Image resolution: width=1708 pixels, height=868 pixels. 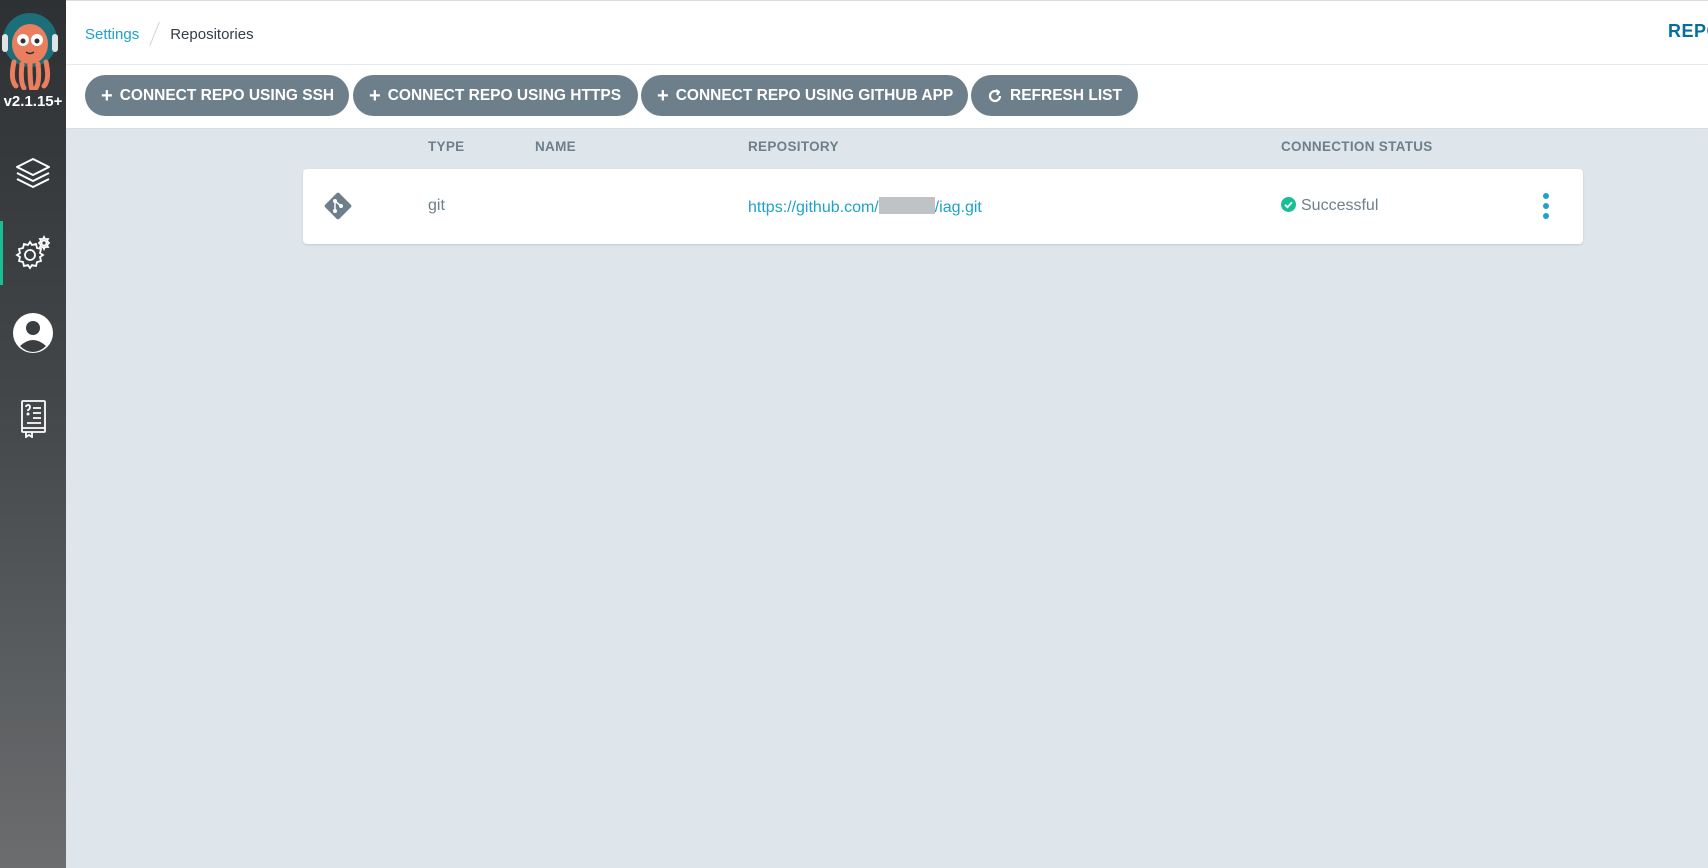 I want to click on breadcrumb-separator, so click(x=155, y=34).